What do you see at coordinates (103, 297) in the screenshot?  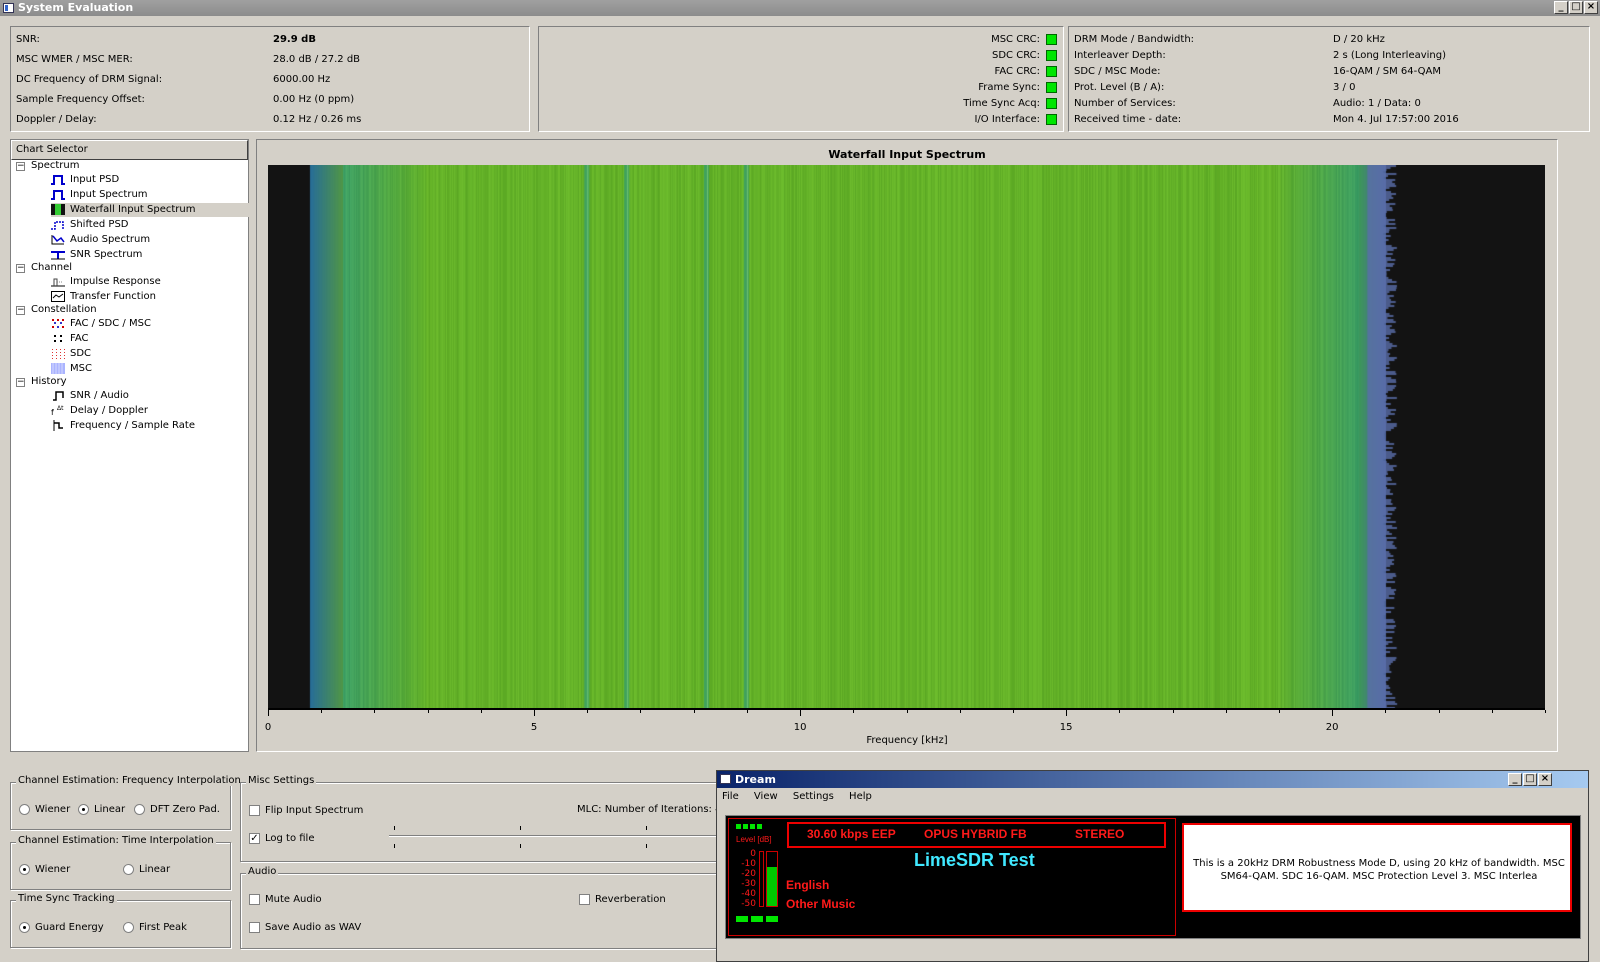 I see `tree-item-transfer-function: Transfer Function` at bounding box center [103, 297].